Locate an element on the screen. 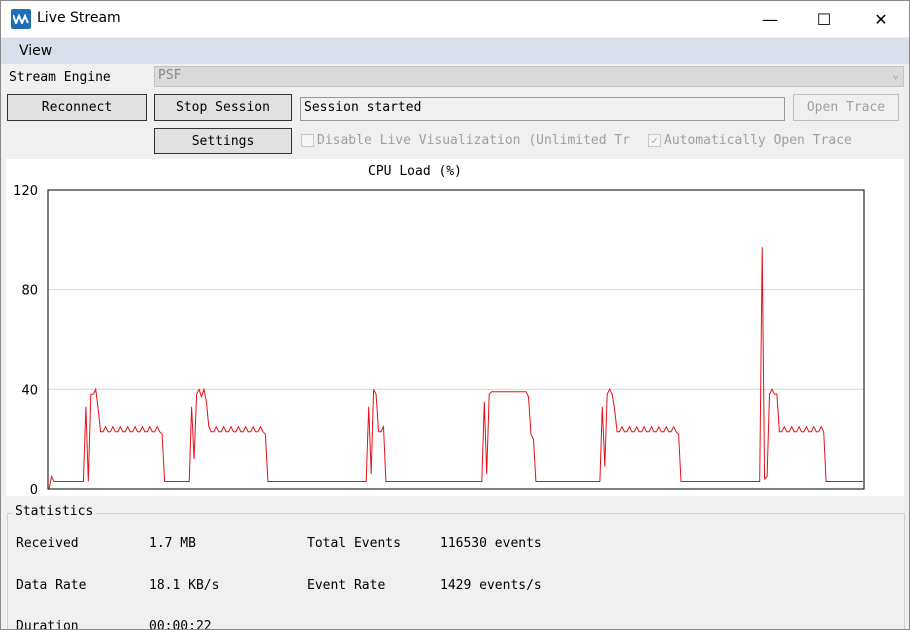 This screenshot has height=630, width=910. close-button: ✕ is located at coordinates (880, 19).